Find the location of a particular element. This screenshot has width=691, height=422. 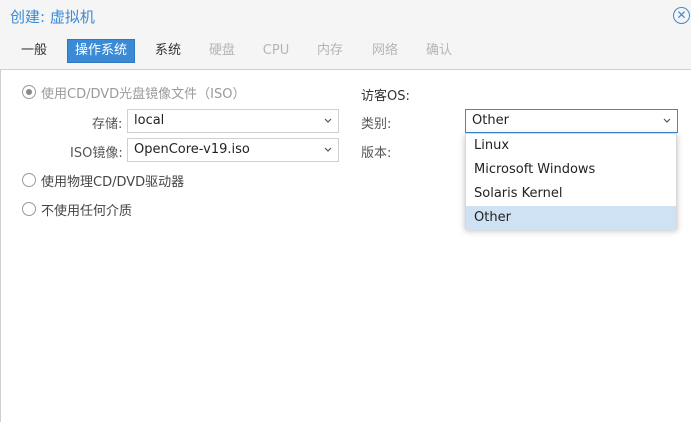

os-type-select: Other is located at coordinates (571, 121).